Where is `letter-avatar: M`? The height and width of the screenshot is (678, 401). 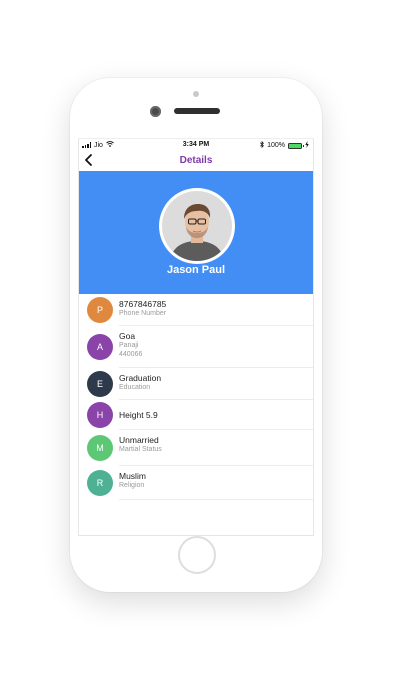
letter-avatar: M is located at coordinates (100, 448).